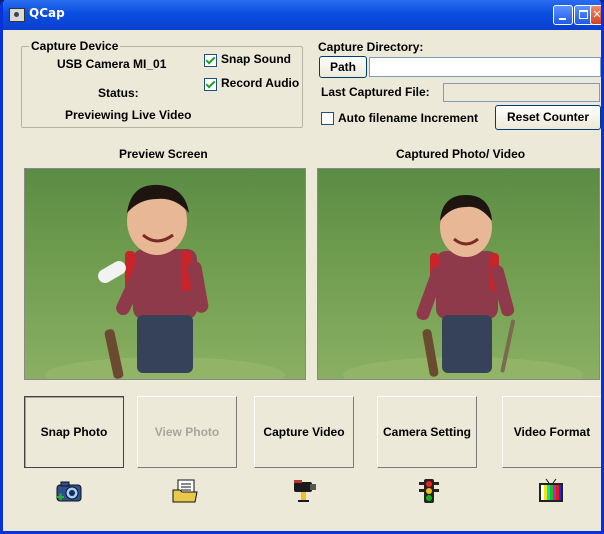 Image resolution: width=604 pixels, height=534 pixels. I want to click on window-title: QCap, so click(47, 13).